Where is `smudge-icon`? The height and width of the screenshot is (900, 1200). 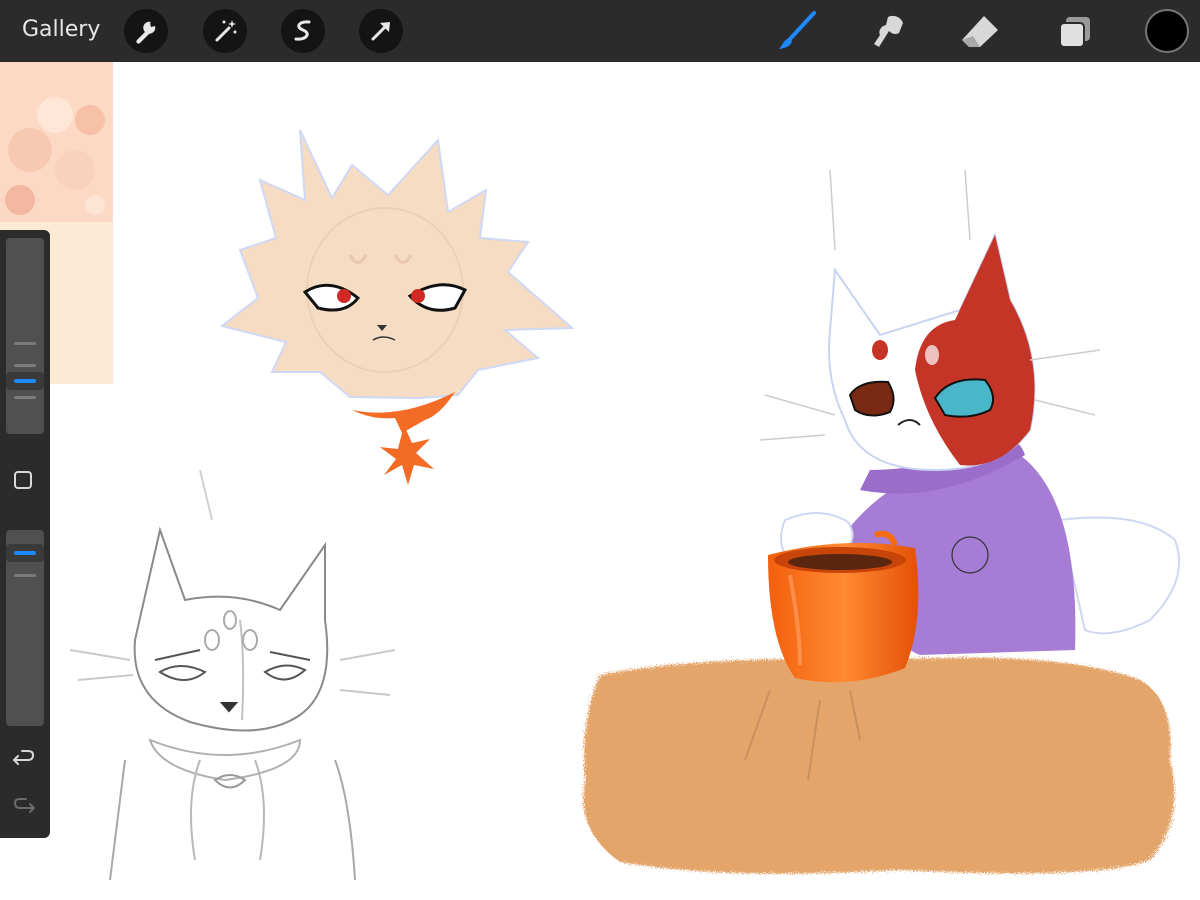 smudge-icon is located at coordinates (890, 31).